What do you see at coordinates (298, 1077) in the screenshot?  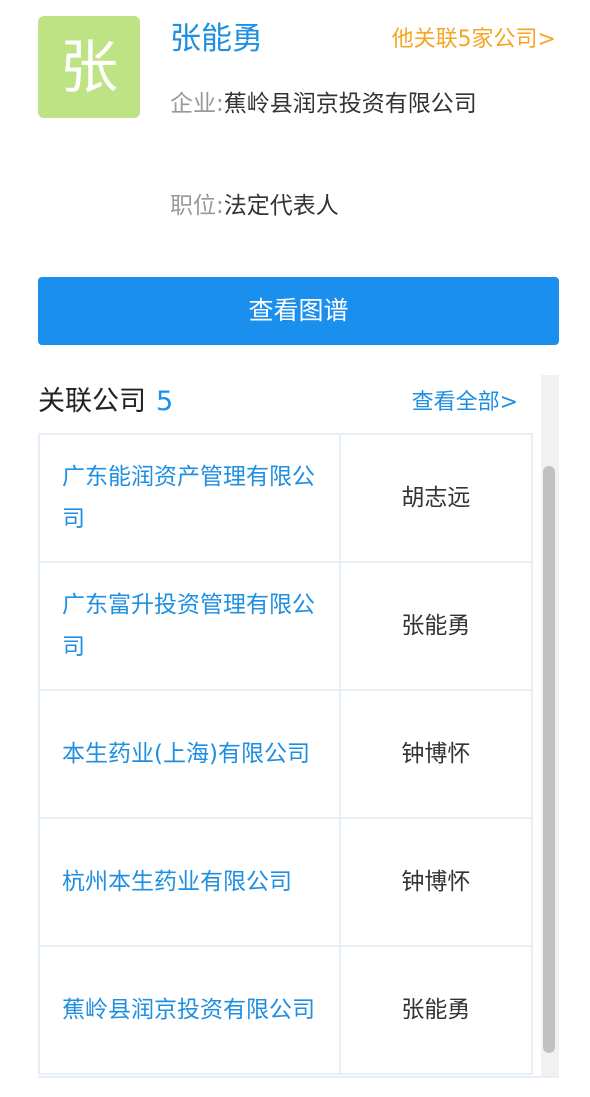 I see `divider` at bounding box center [298, 1077].